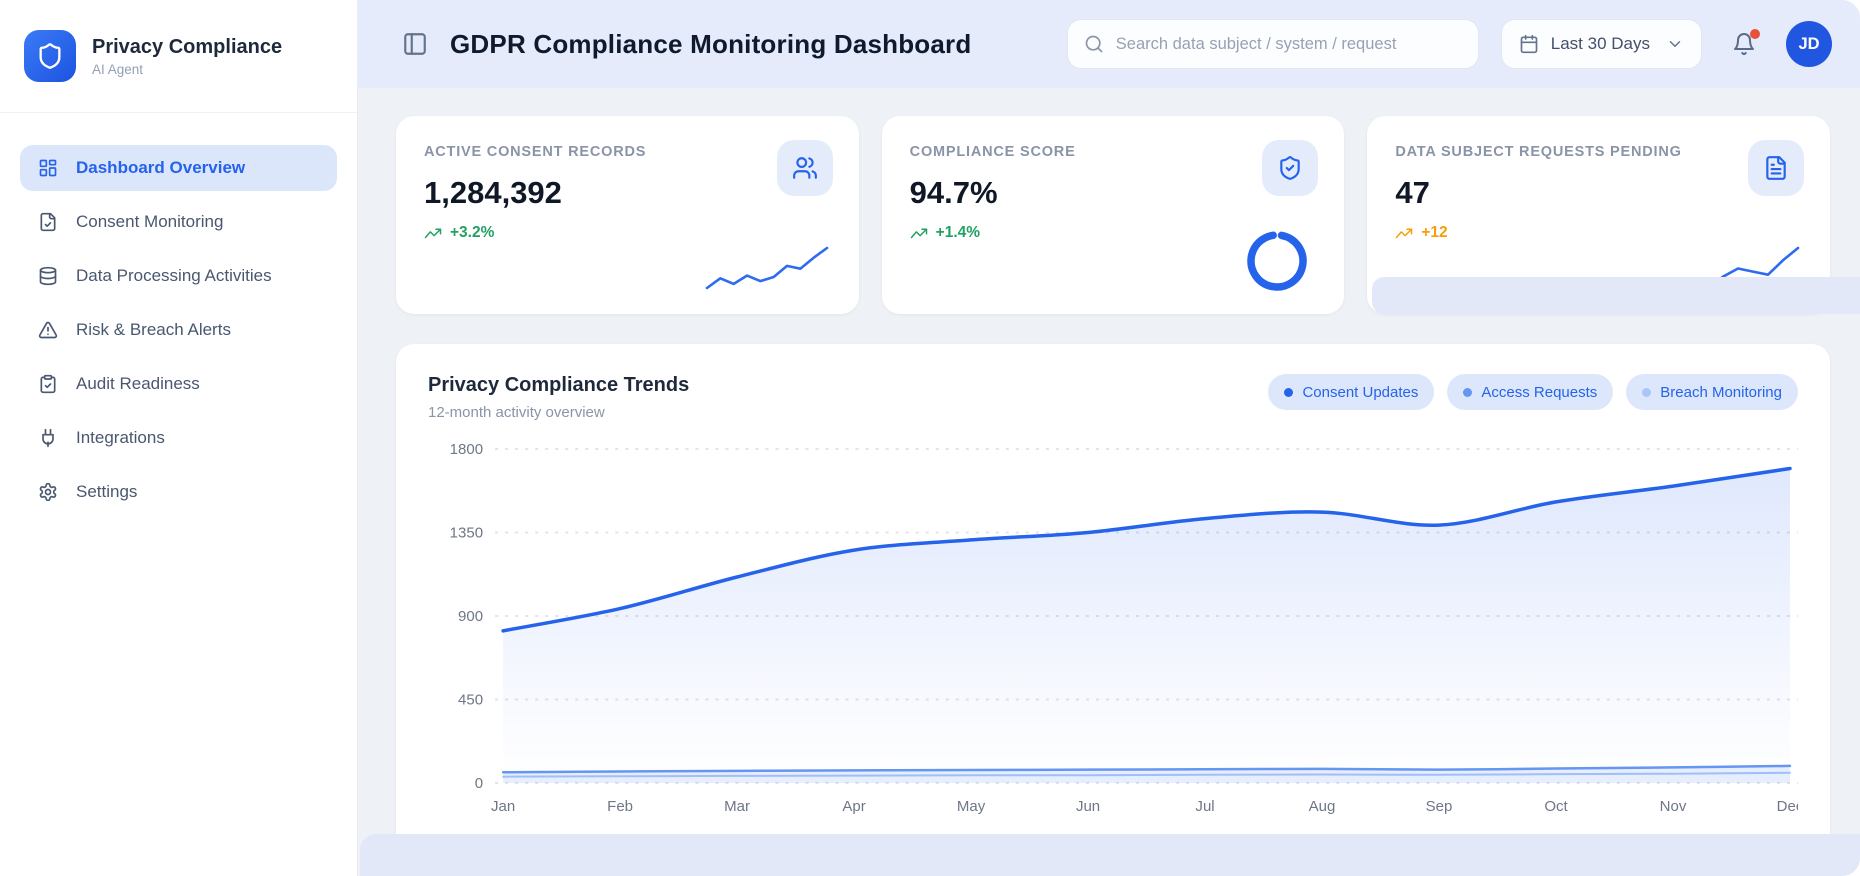 The image size is (1860, 876). Describe the element at coordinates (1598, 233) in the screenshot. I see `stat-delta: +12` at that location.